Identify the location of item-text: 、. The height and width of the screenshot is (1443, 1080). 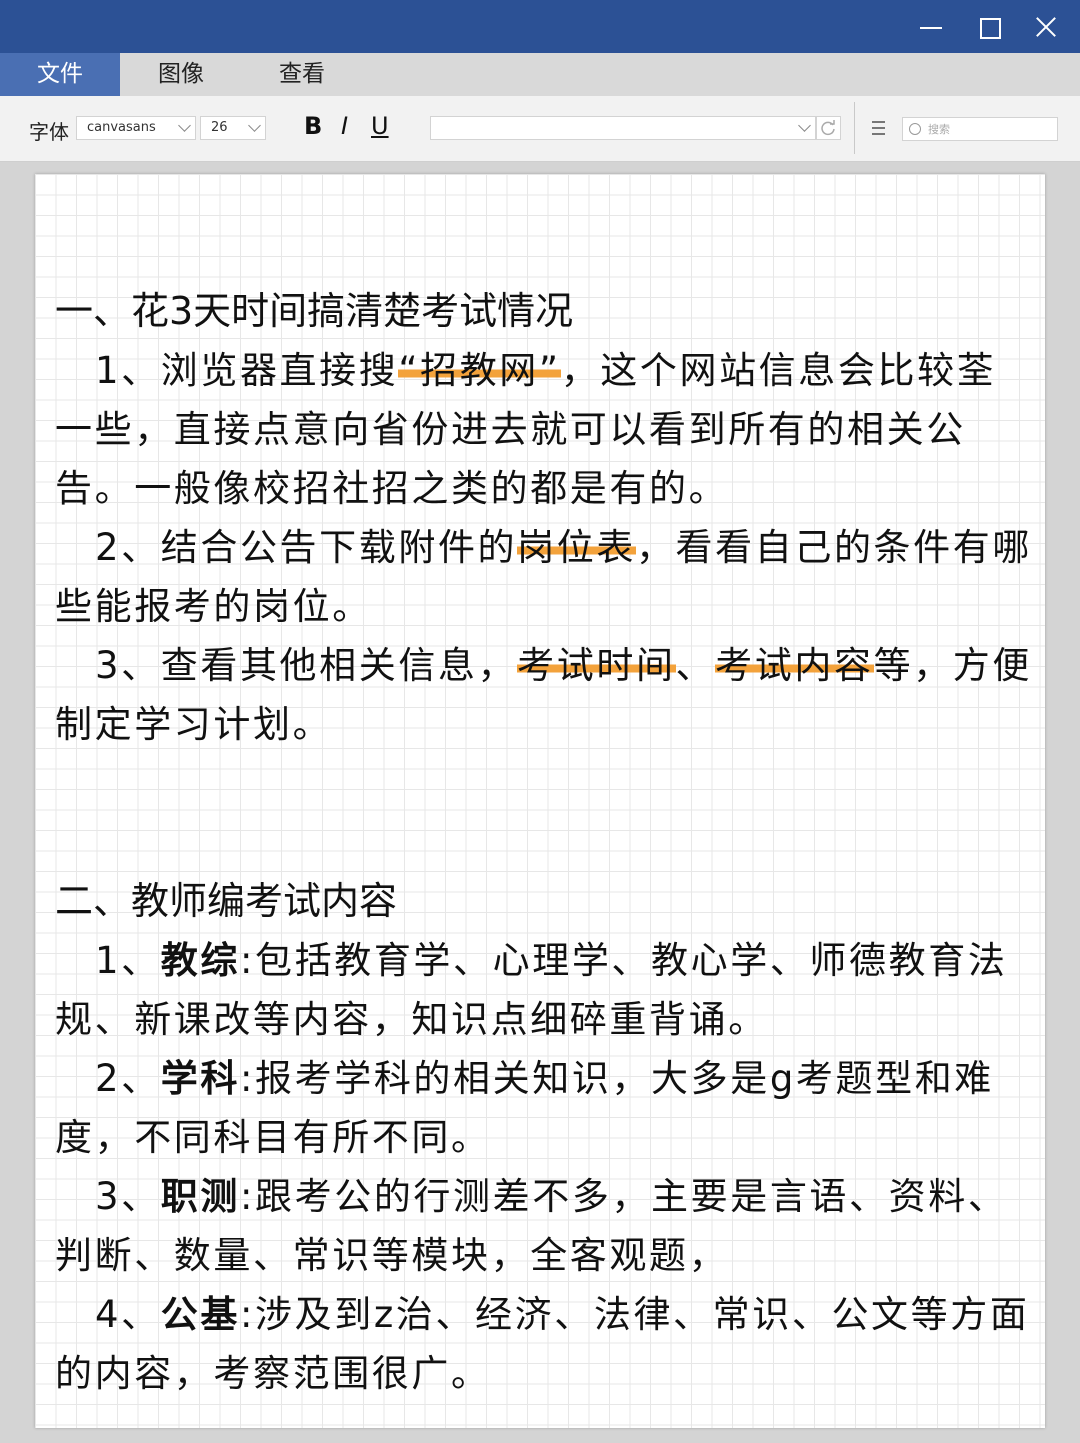
(695, 665).